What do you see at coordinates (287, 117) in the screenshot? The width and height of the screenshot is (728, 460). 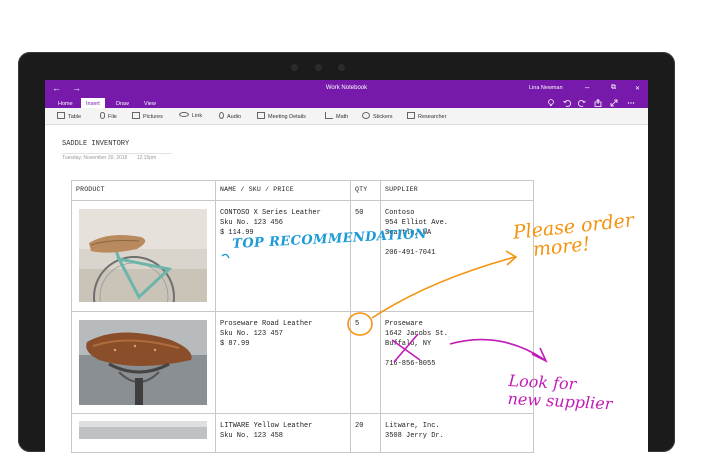 I see `toolbar-meeting-details-label: Meeting Details` at bounding box center [287, 117].